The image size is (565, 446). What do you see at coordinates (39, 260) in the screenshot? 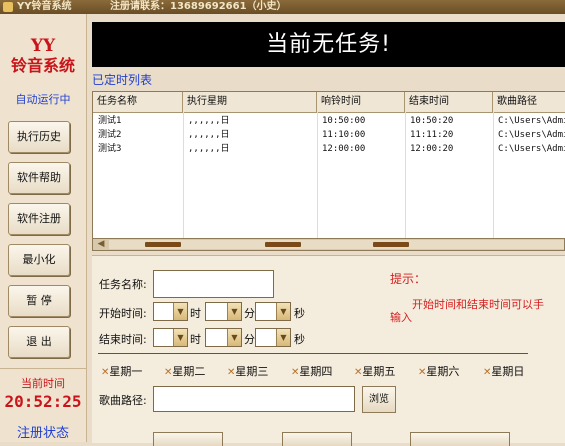
I see `minimize-button: 最小化` at bounding box center [39, 260].